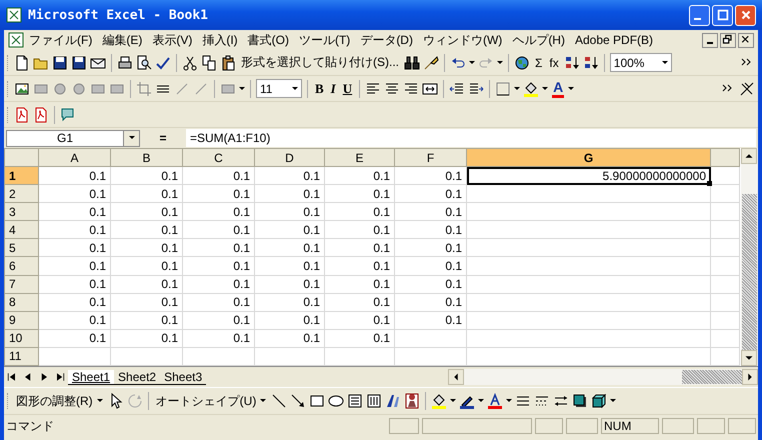 This screenshot has height=440, width=762. Describe the element at coordinates (392, 88) in the screenshot. I see `align-center-icon` at that location.